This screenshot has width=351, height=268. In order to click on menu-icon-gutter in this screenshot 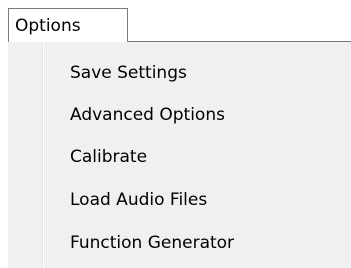, I will do `click(25, 155)`.